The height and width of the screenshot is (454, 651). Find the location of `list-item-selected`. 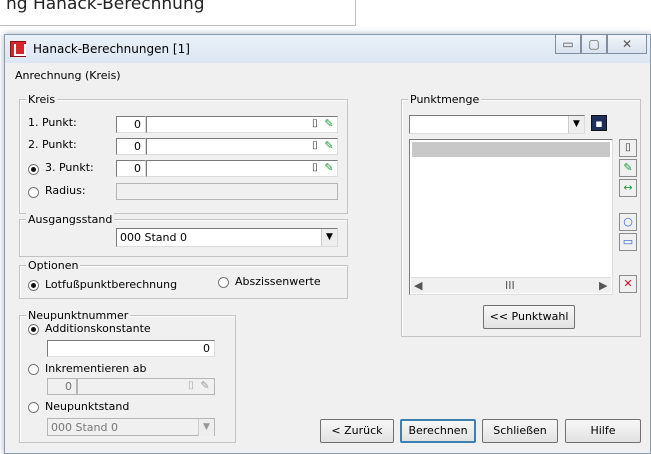

list-item-selected is located at coordinates (511, 149).